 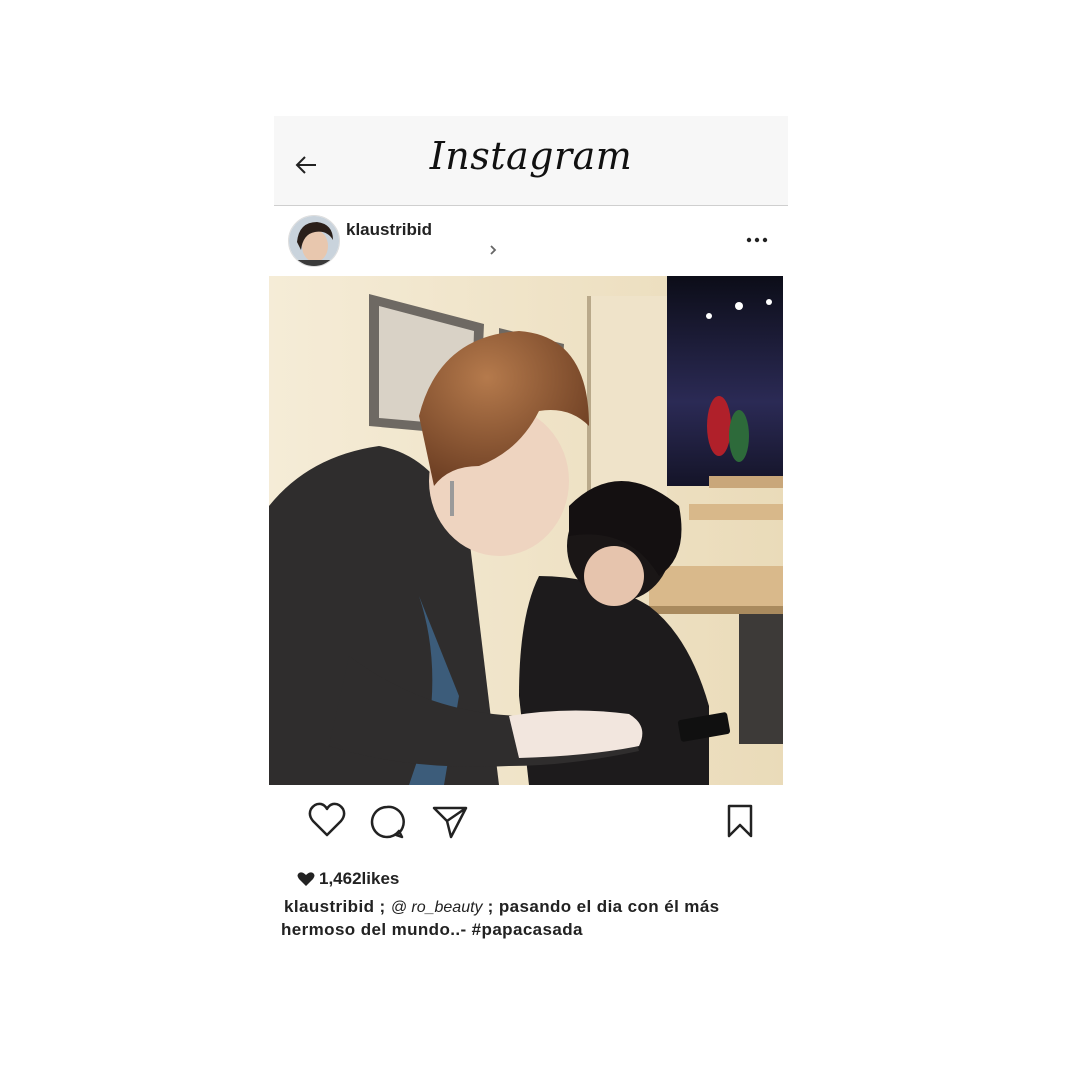 I want to click on caption-mention: @ ro_beauty, so click(x=437, y=907).